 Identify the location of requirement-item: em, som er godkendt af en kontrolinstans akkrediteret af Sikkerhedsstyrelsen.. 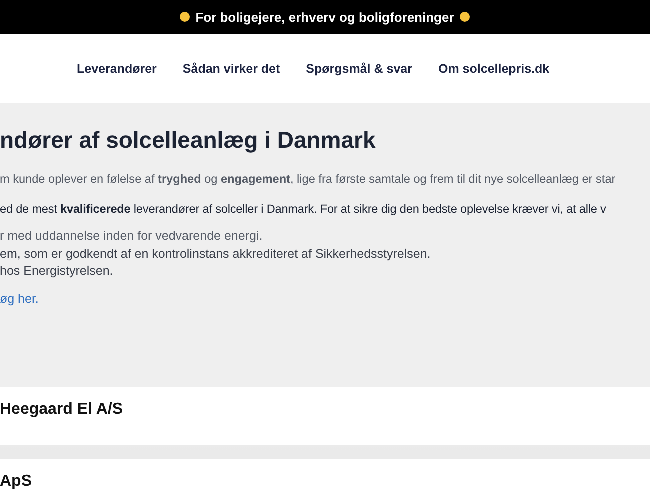
(216, 254).